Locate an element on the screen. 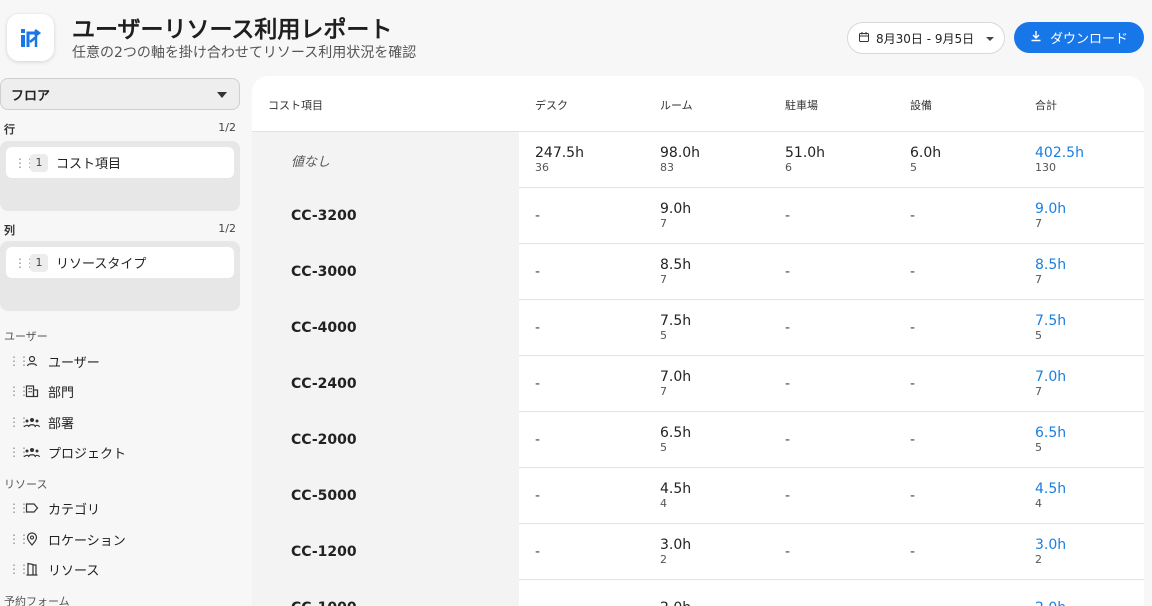 The width and height of the screenshot is (1152, 606). row-header: CC-1000 is located at coordinates (385, 593).